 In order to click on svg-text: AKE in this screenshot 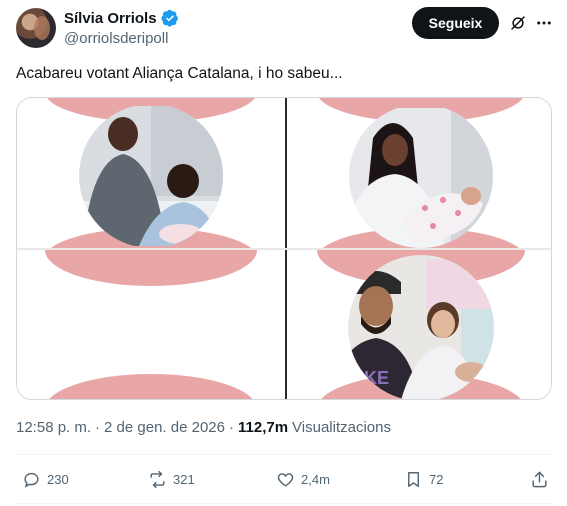, I will do `click(370, 378)`.